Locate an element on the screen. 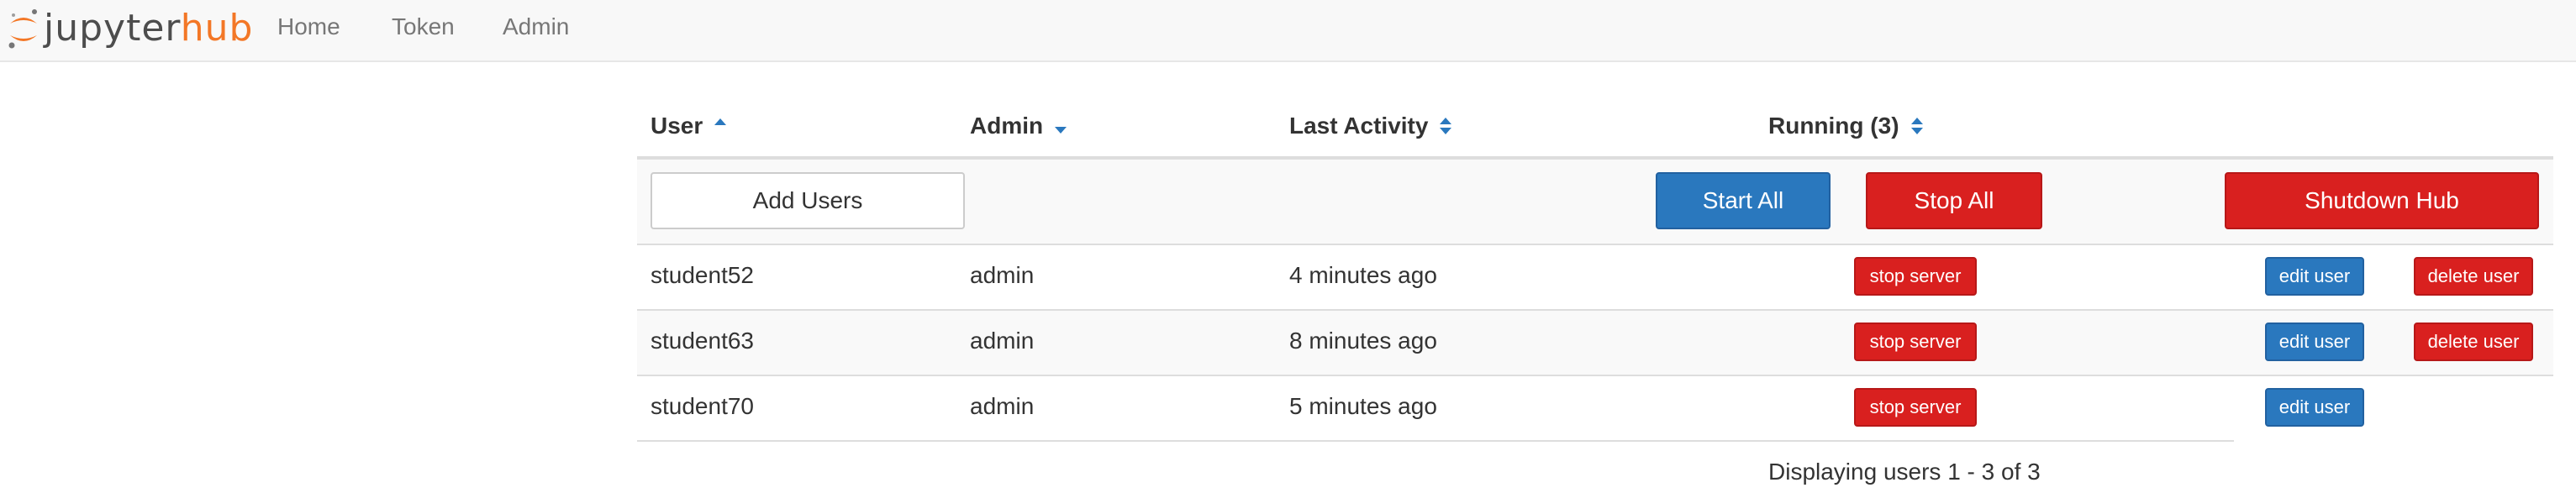  column-header-last-activity: Last Activity is located at coordinates (1371, 126).